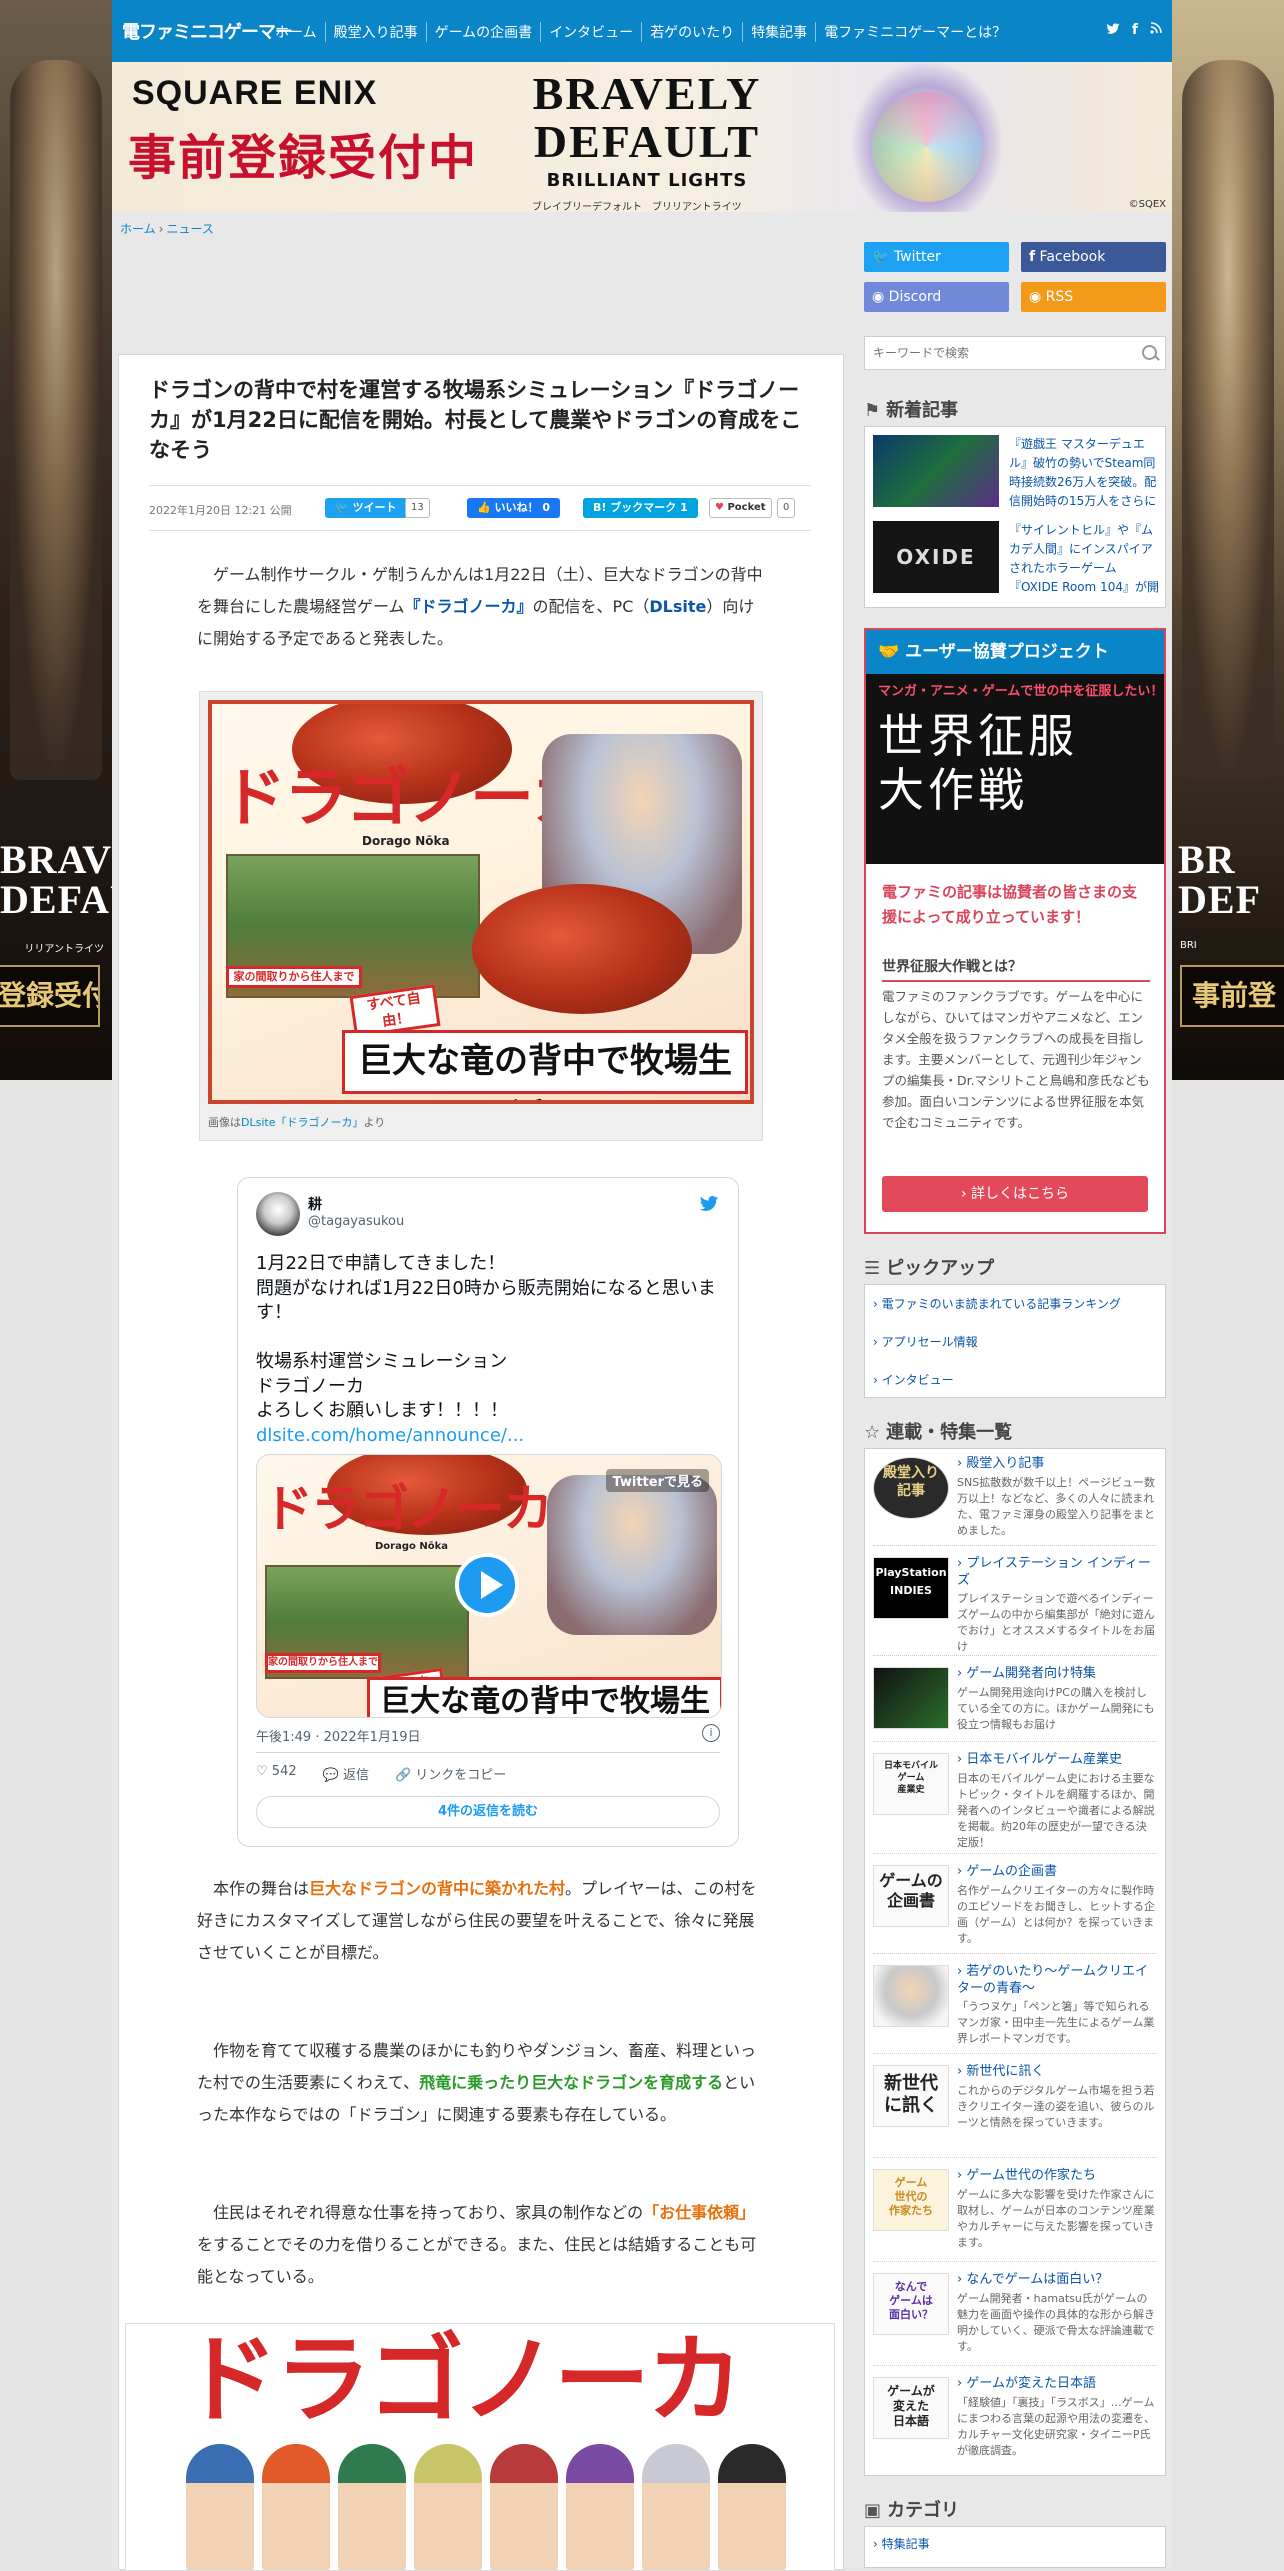  Describe the element at coordinates (315, 1204) in the screenshot. I see `tweet-author-name: 耕` at that location.